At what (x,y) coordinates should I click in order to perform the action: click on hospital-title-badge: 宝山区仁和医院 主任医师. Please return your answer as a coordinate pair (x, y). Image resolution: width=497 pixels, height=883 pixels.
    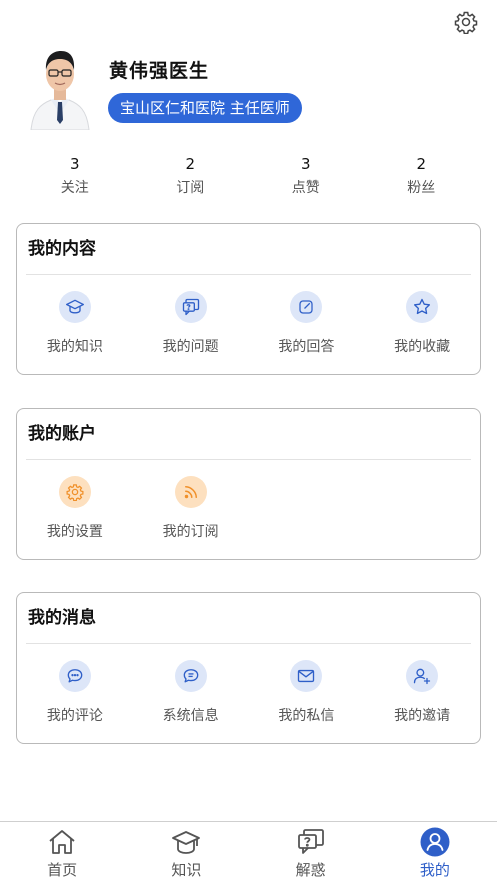
    Looking at the image, I should click on (205, 108).